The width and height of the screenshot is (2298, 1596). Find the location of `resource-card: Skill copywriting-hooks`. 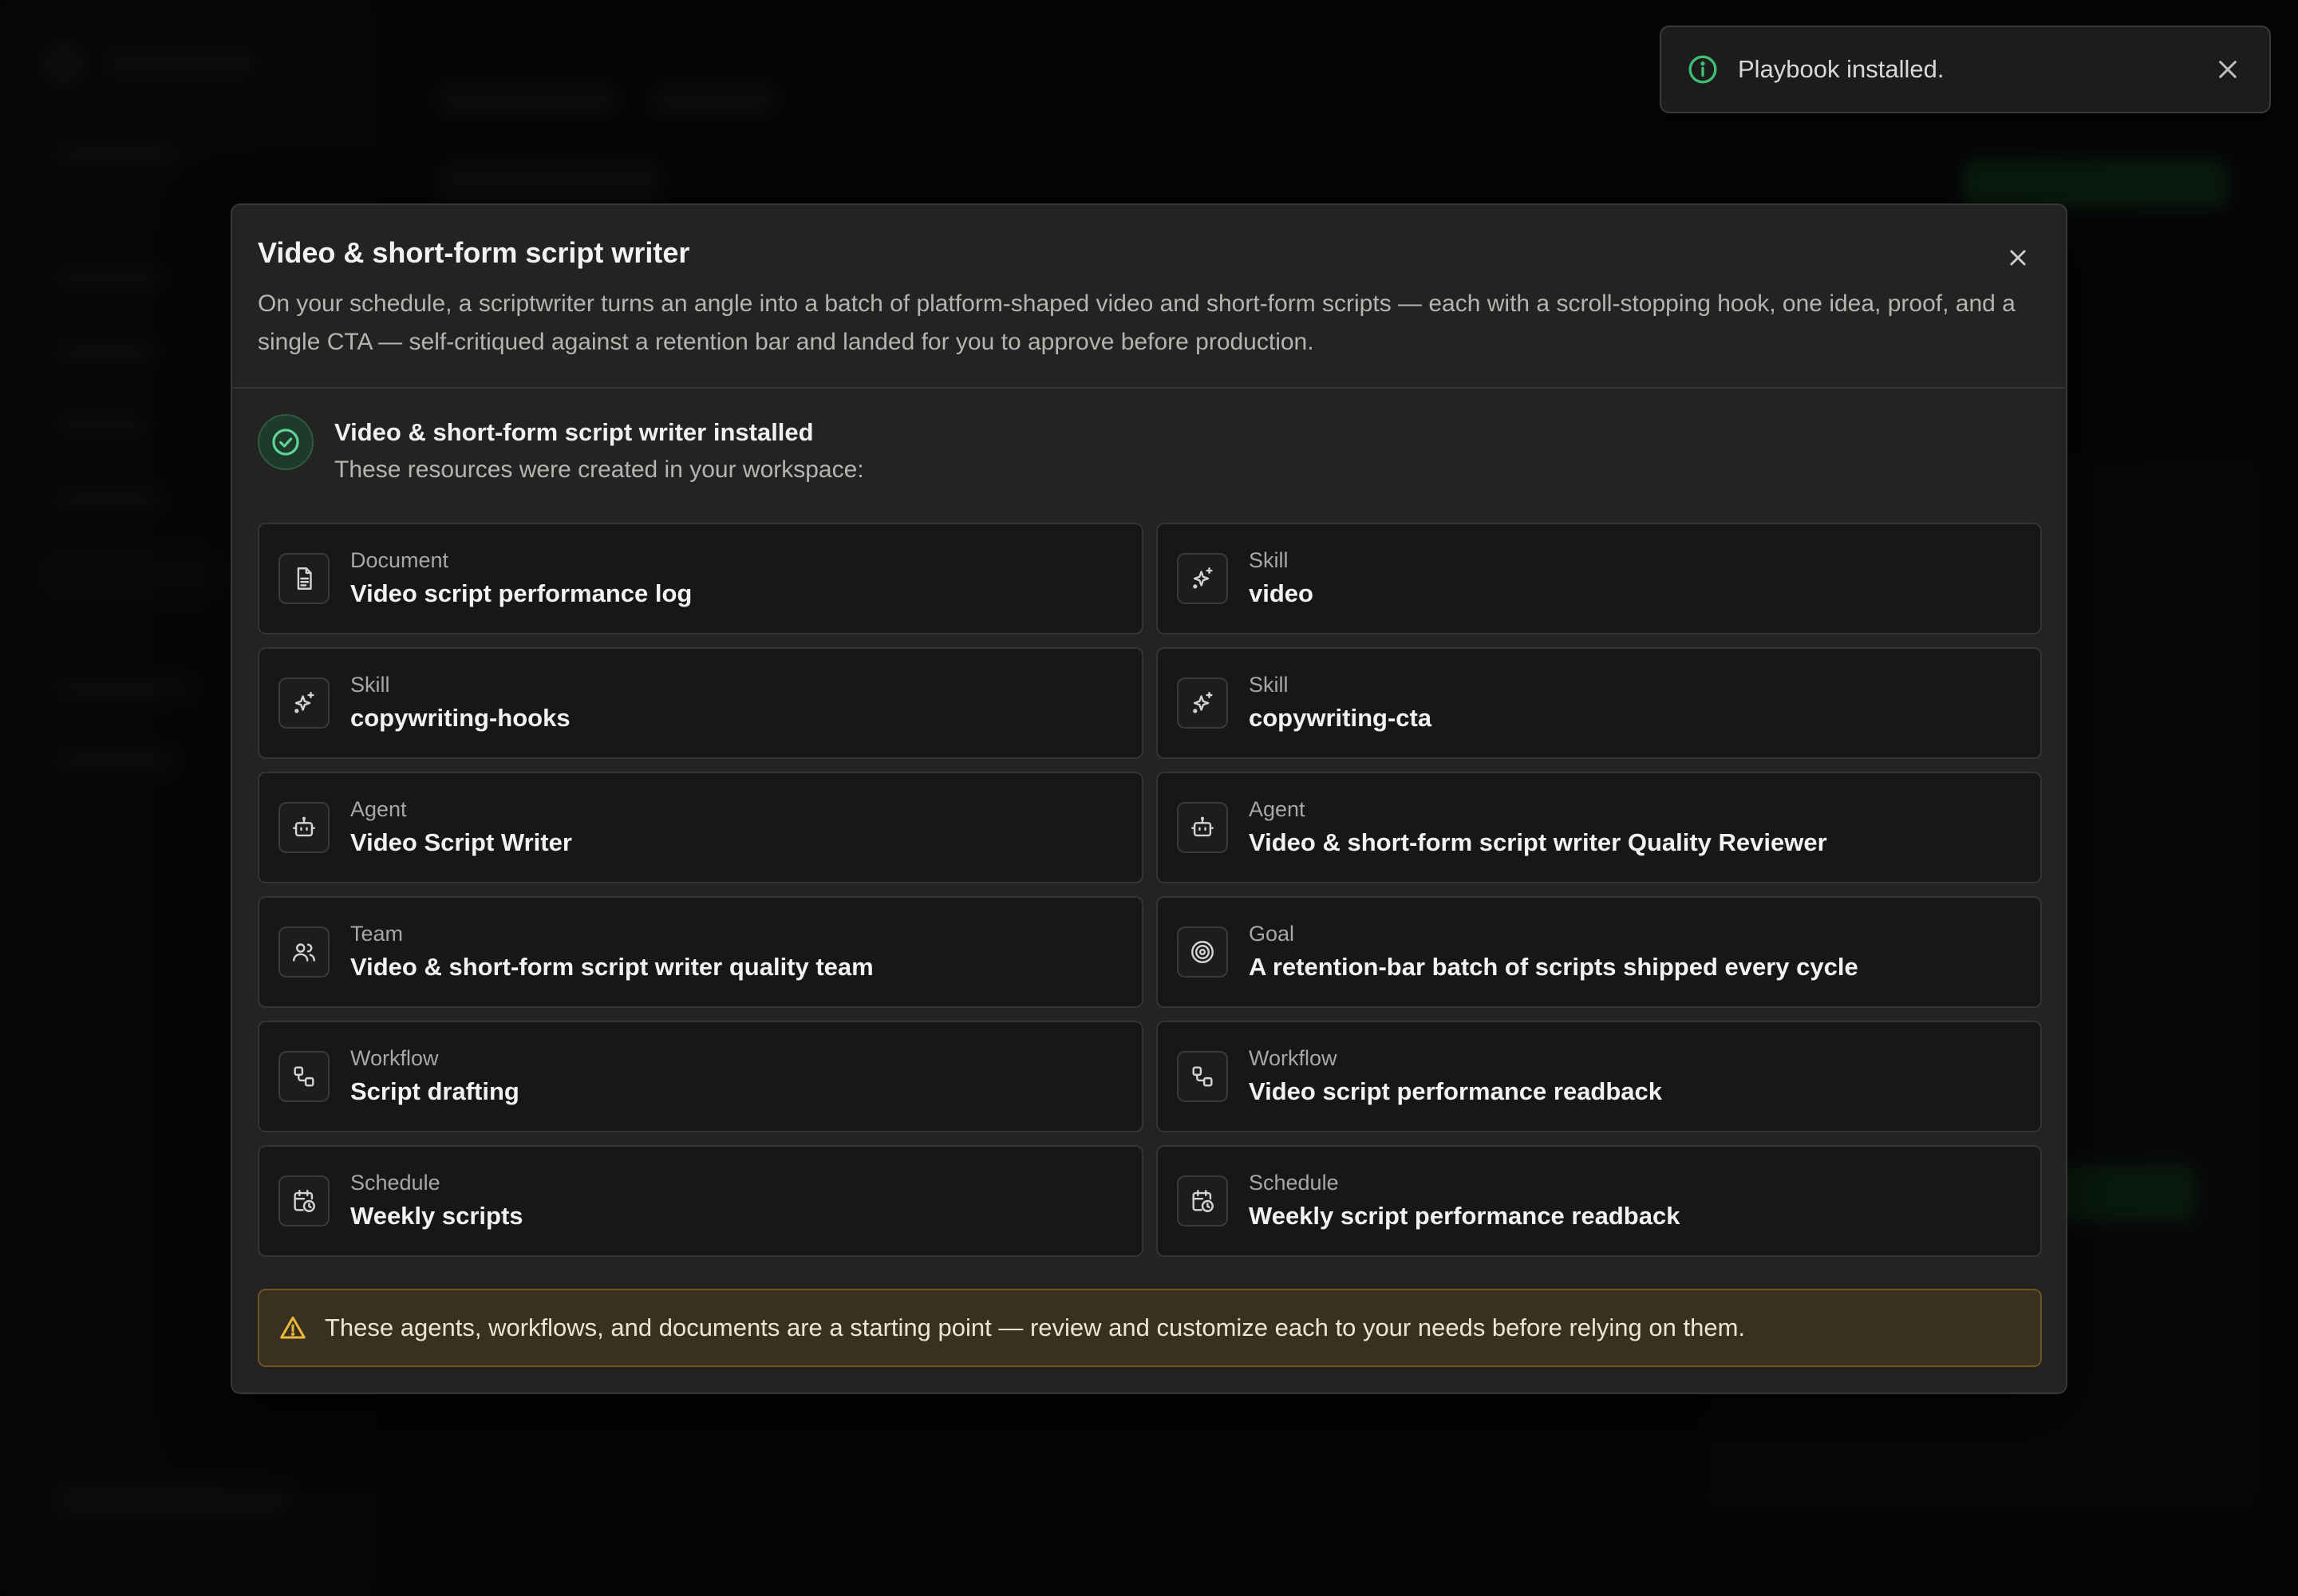

resource-card: Skill copywriting-hooks is located at coordinates (701, 703).